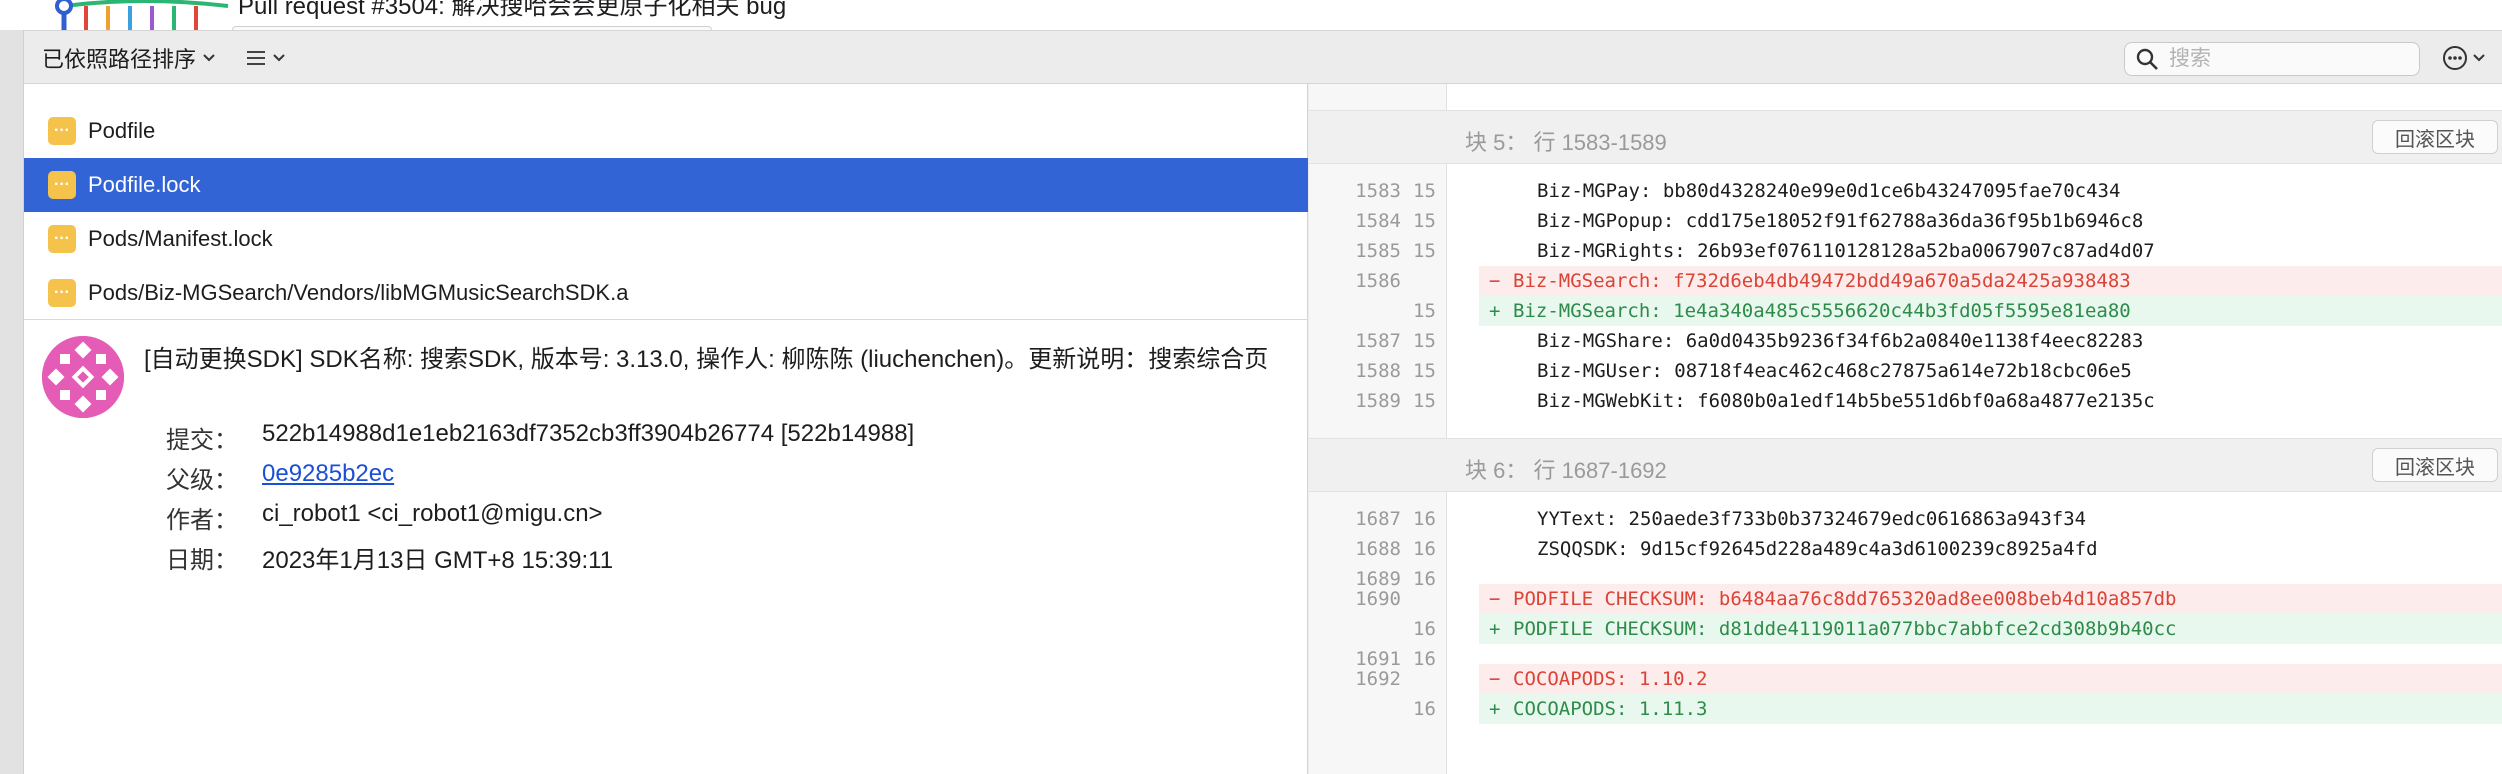  Describe the element at coordinates (666, 185) in the screenshot. I see `file-row-podfile-lock: ··· Podfile.lock` at that location.